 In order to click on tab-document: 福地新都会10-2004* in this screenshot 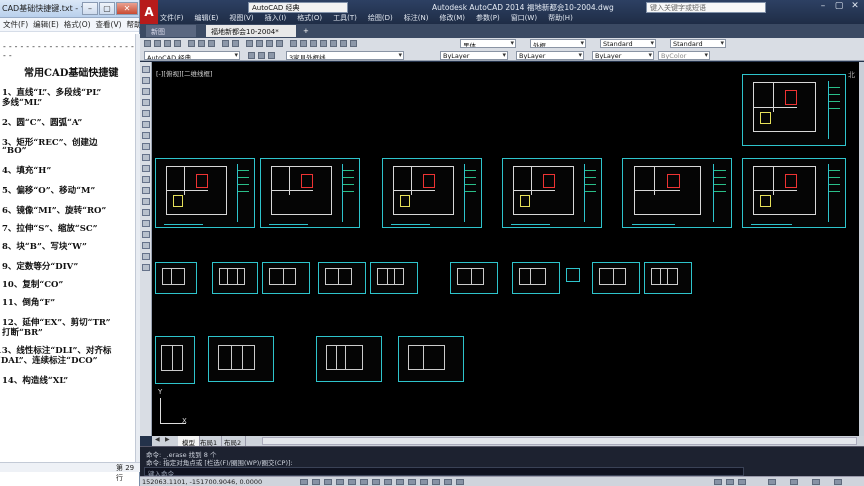, I will do `click(251, 31)`.